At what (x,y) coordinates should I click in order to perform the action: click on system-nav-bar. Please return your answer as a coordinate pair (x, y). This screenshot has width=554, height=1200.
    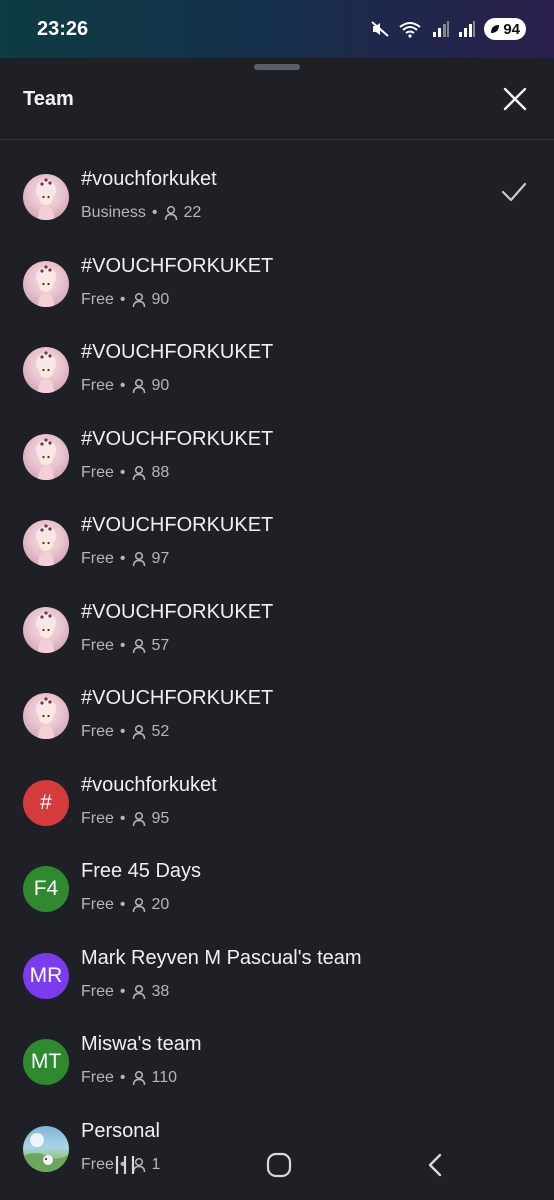
    Looking at the image, I should click on (277, 1165).